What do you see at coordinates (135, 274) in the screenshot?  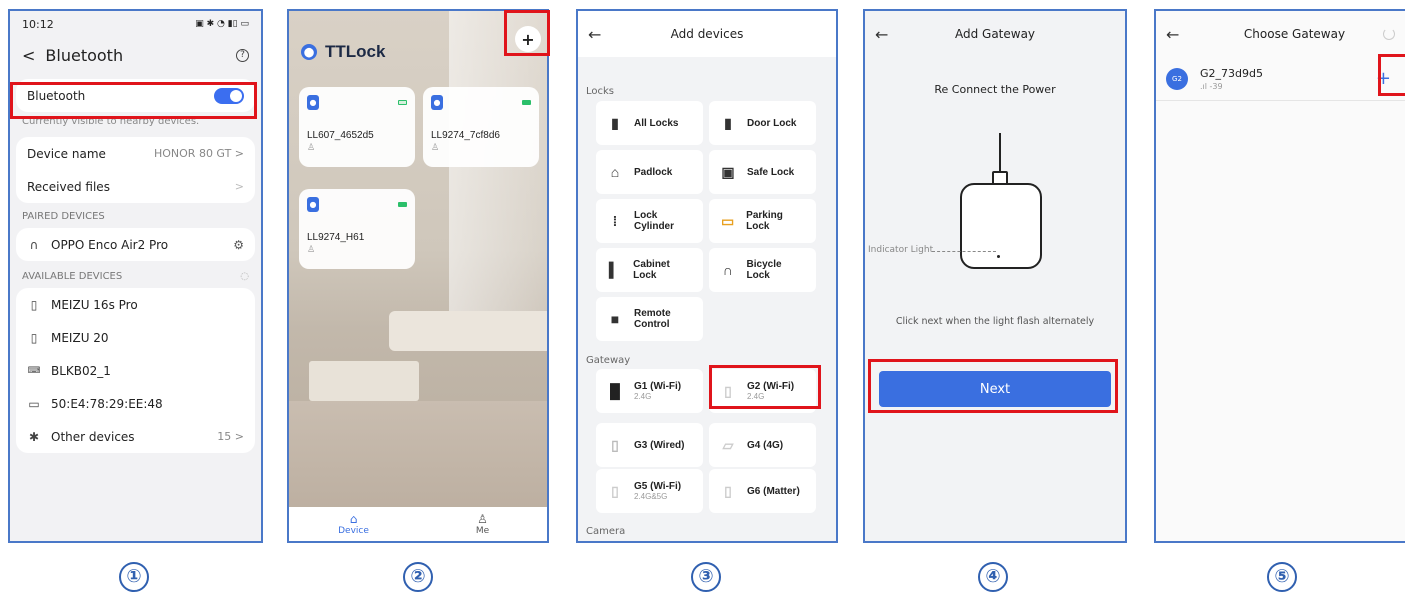 I see `available-devices-header: AVAILABLE DEVICES ◌` at bounding box center [135, 274].